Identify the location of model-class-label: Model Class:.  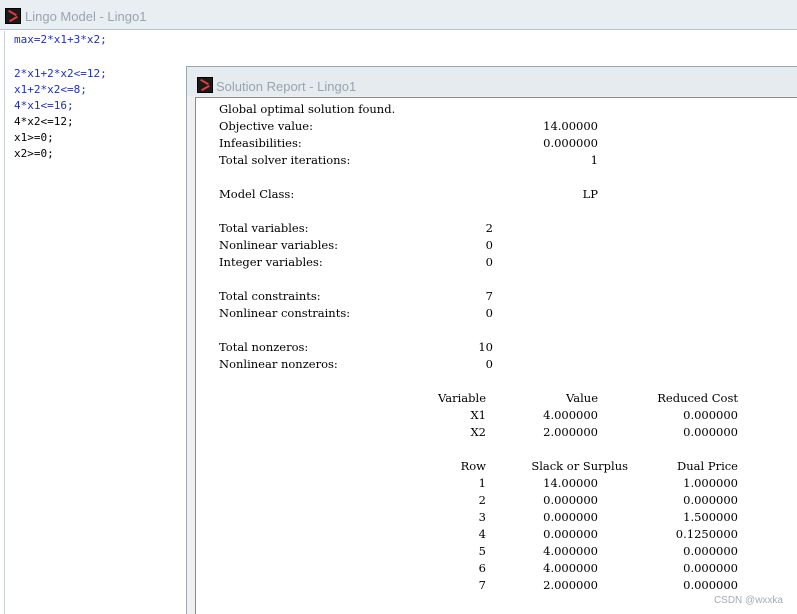
(257, 194).